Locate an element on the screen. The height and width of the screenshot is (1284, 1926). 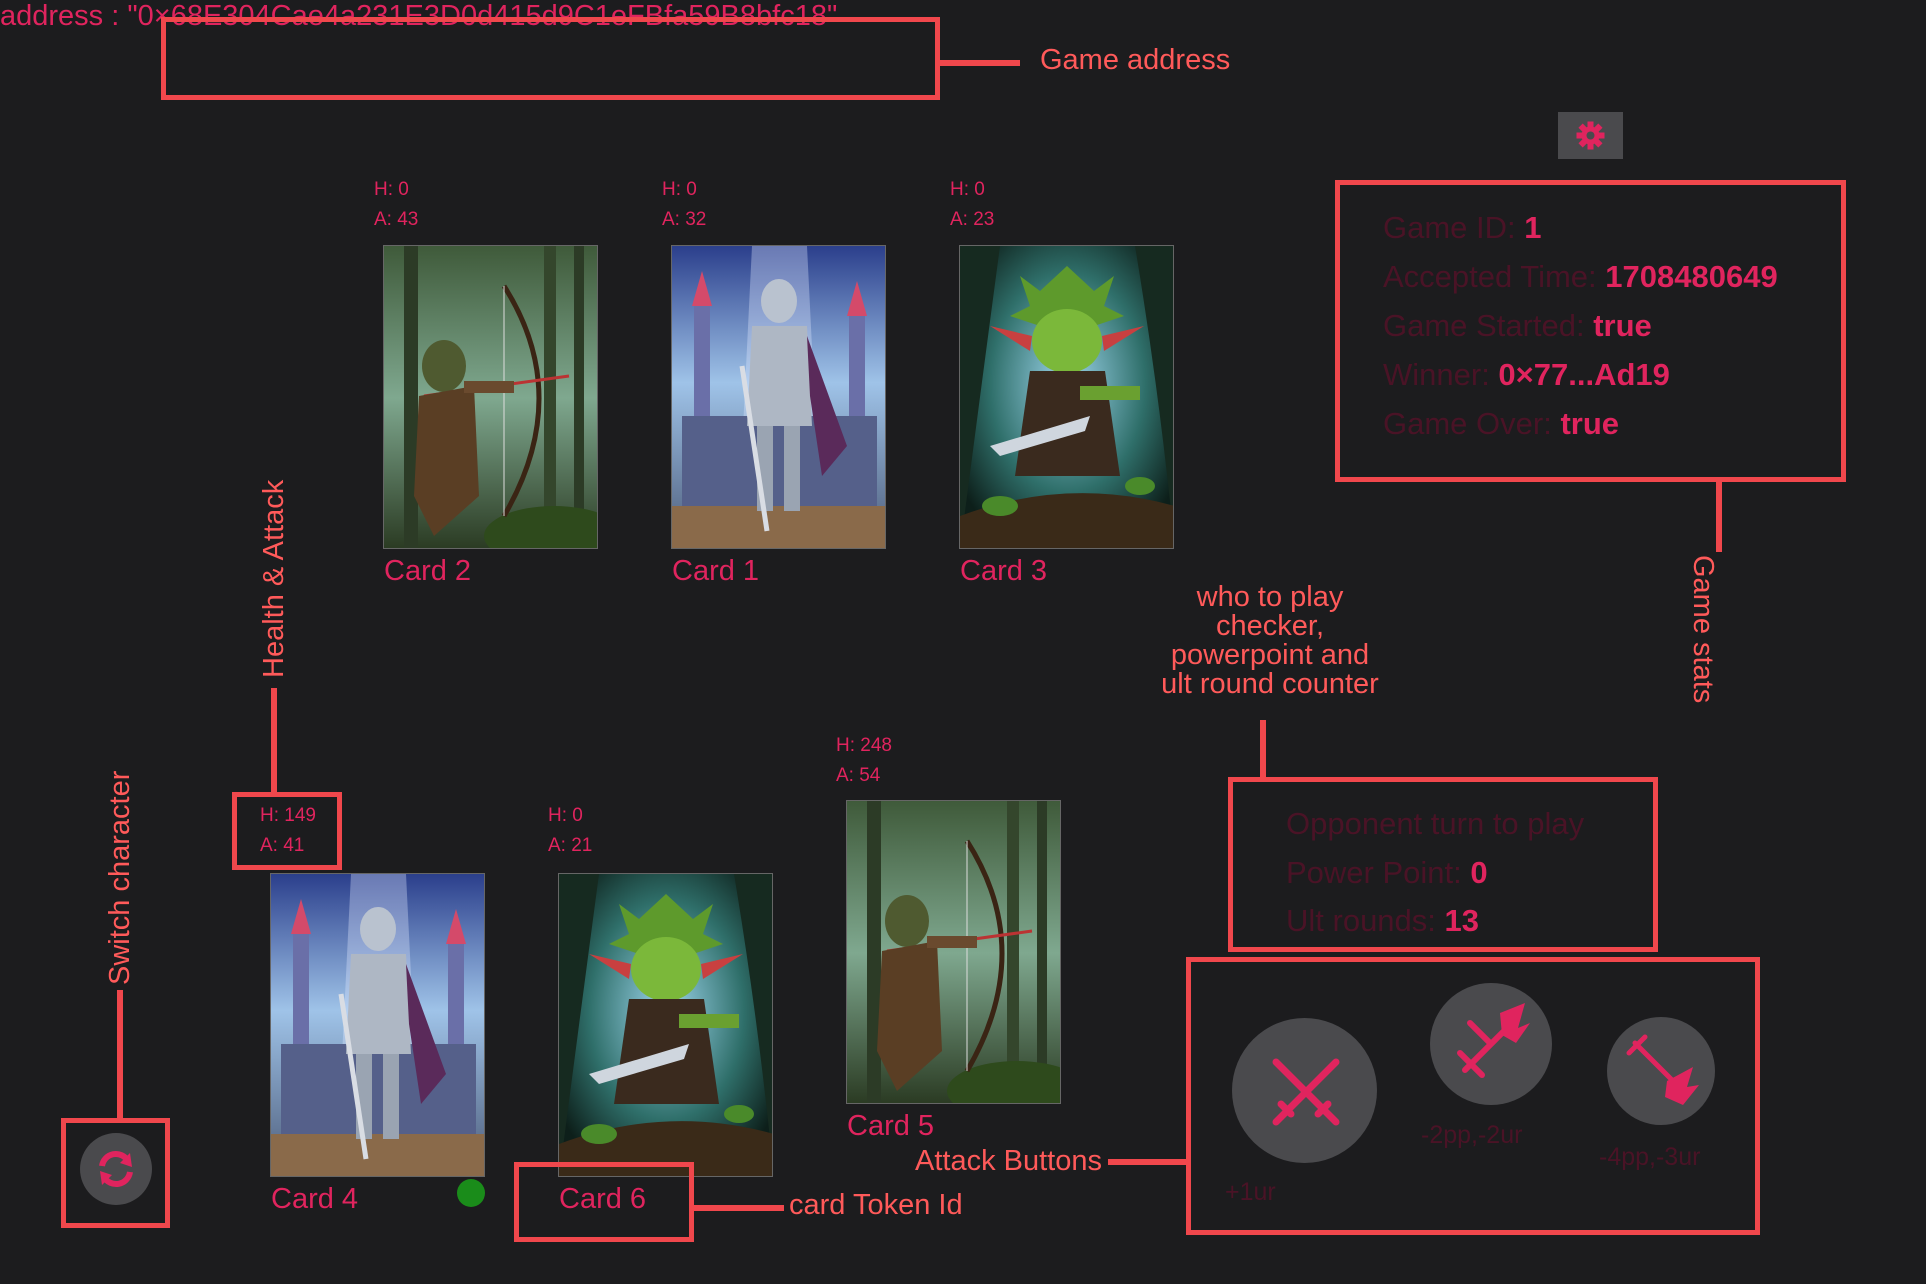
gear-icon is located at coordinates (1590, 135).